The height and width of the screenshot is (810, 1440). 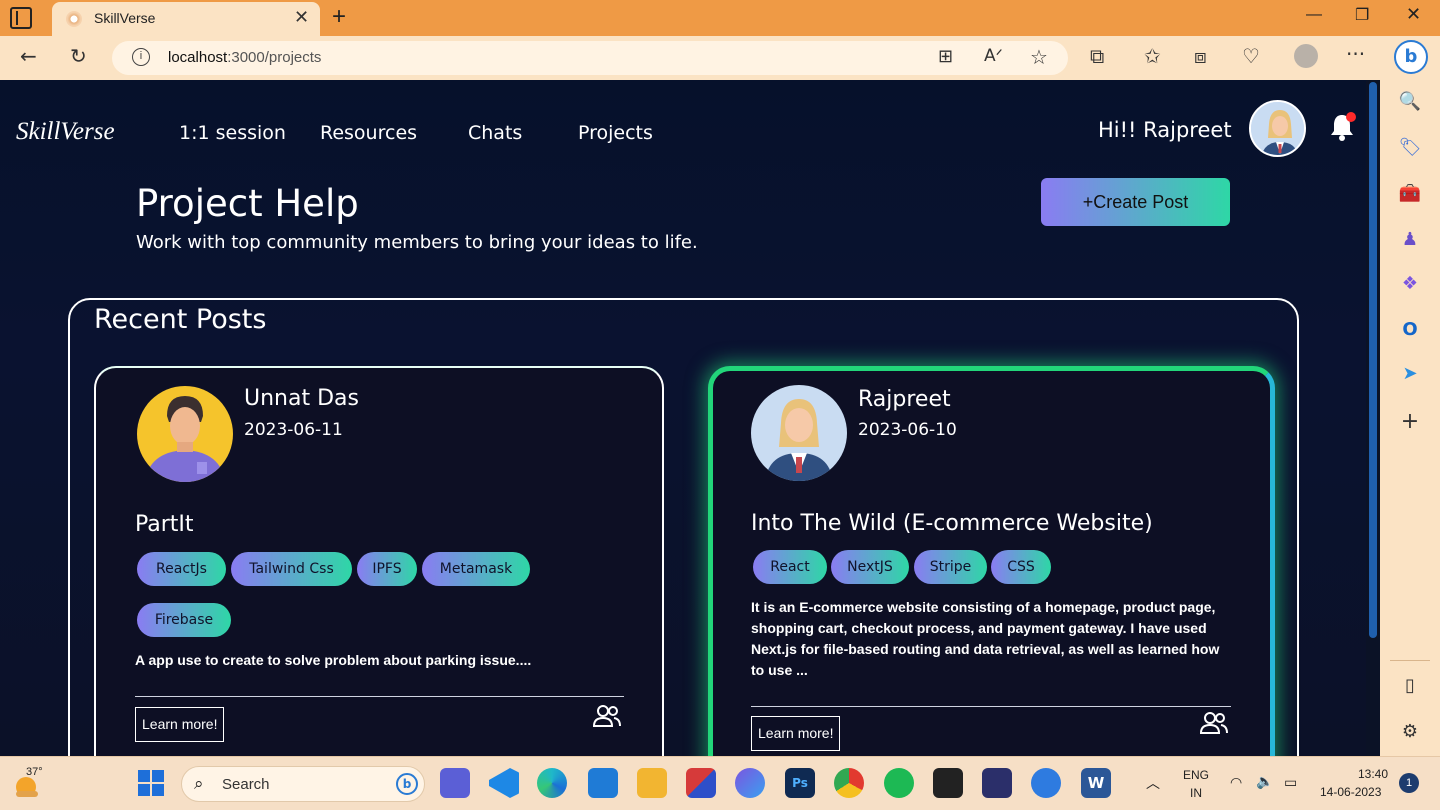 What do you see at coordinates (1046, 783) in the screenshot?
I see `firefox-dev-icon` at bounding box center [1046, 783].